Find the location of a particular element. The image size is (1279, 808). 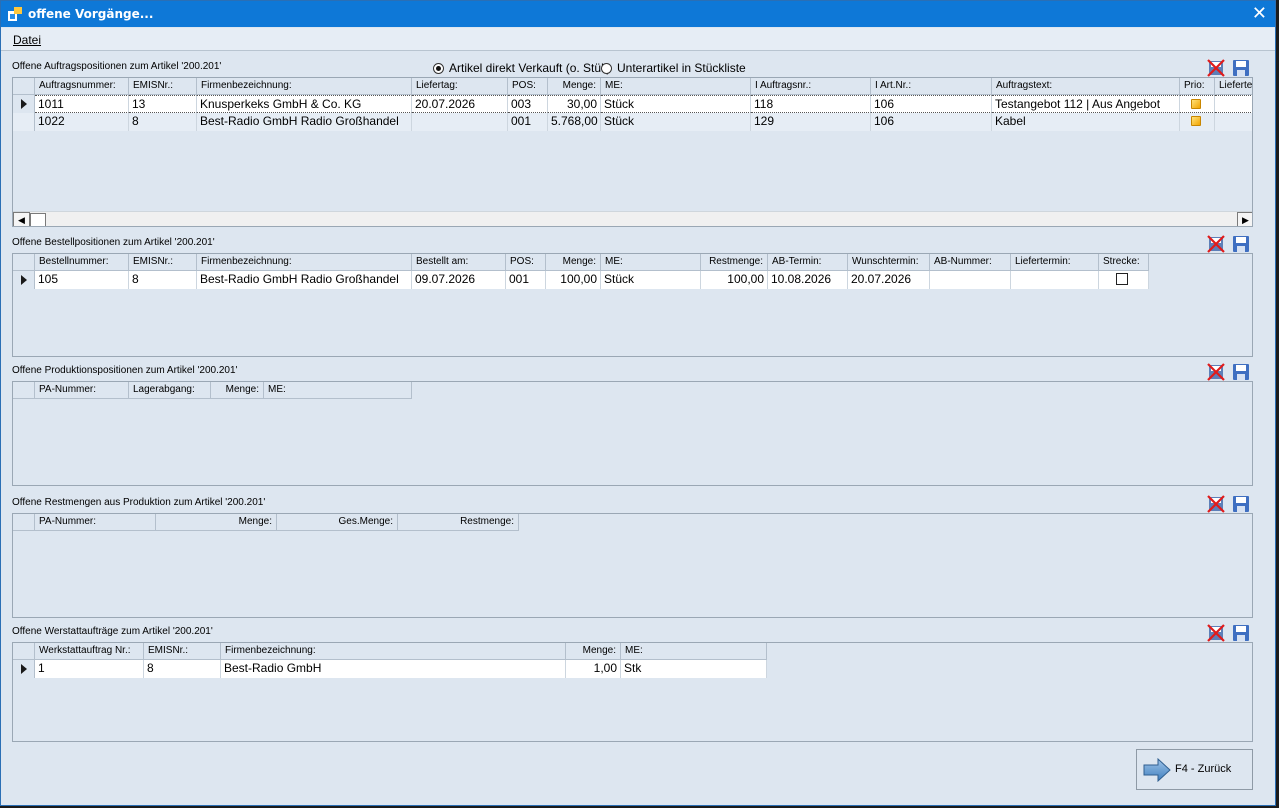

col-i-auftragsnr: I Auftragsnr.: is located at coordinates (811, 86).